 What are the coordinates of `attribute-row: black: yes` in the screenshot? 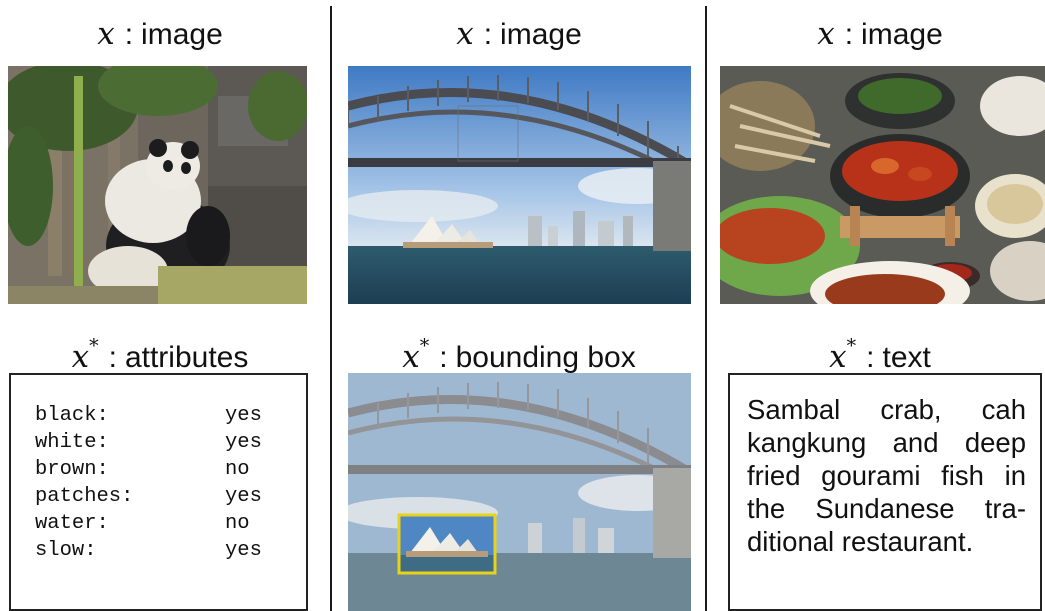 It's located at (170, 415).